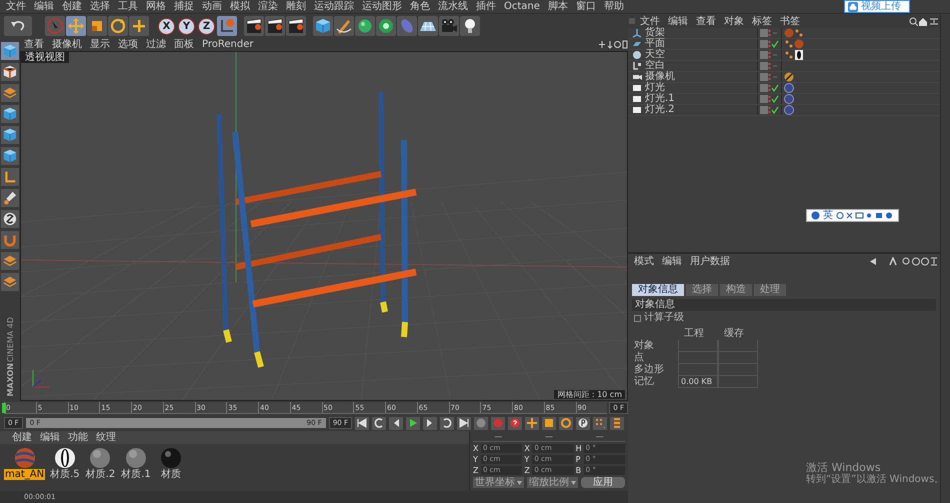 The width and height of the screenshot is (950, 503). Describe the element at coordinates (799, 55) in the screenshot. I see `material-tag-icon` at that location.